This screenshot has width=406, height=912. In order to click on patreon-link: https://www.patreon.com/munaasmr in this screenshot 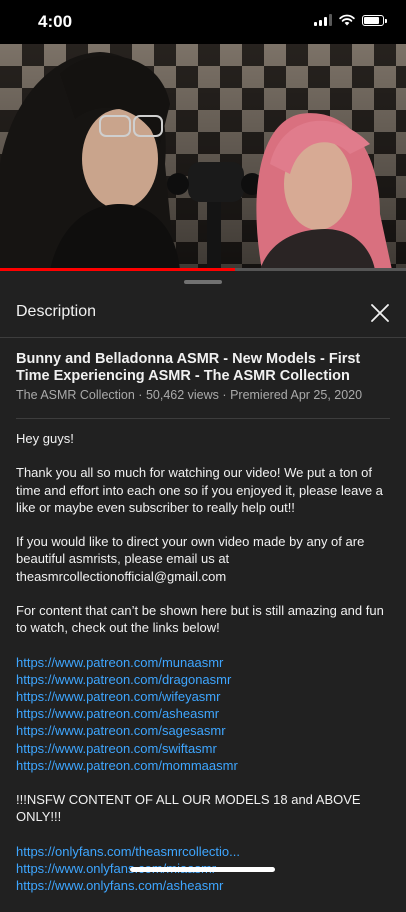, I will do `click(202, 662)`.